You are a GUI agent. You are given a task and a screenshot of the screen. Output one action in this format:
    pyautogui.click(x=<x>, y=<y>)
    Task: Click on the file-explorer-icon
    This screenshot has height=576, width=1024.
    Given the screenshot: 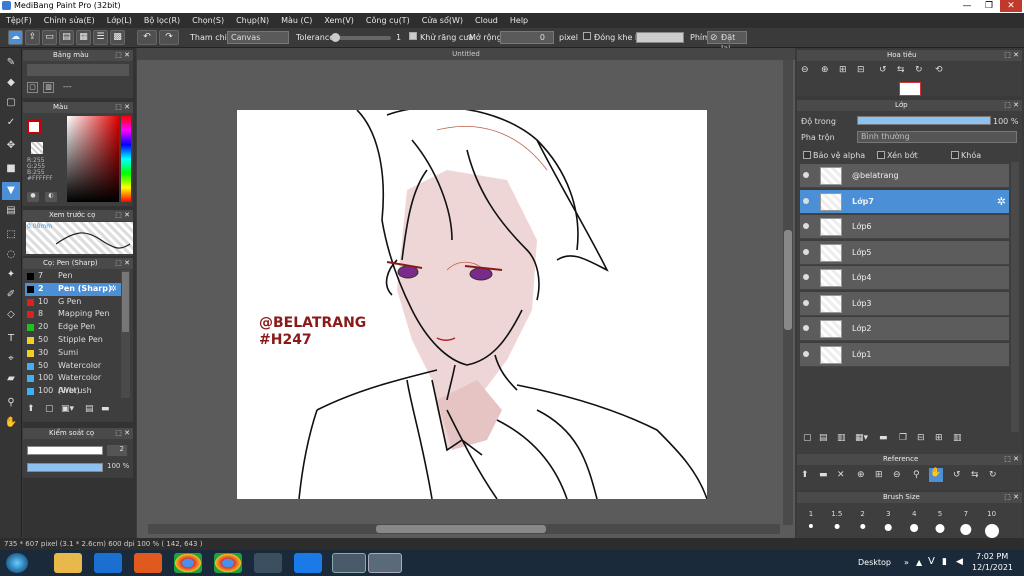 What is the action you would take?
    pyautogui.click(x=68, y=563)
    